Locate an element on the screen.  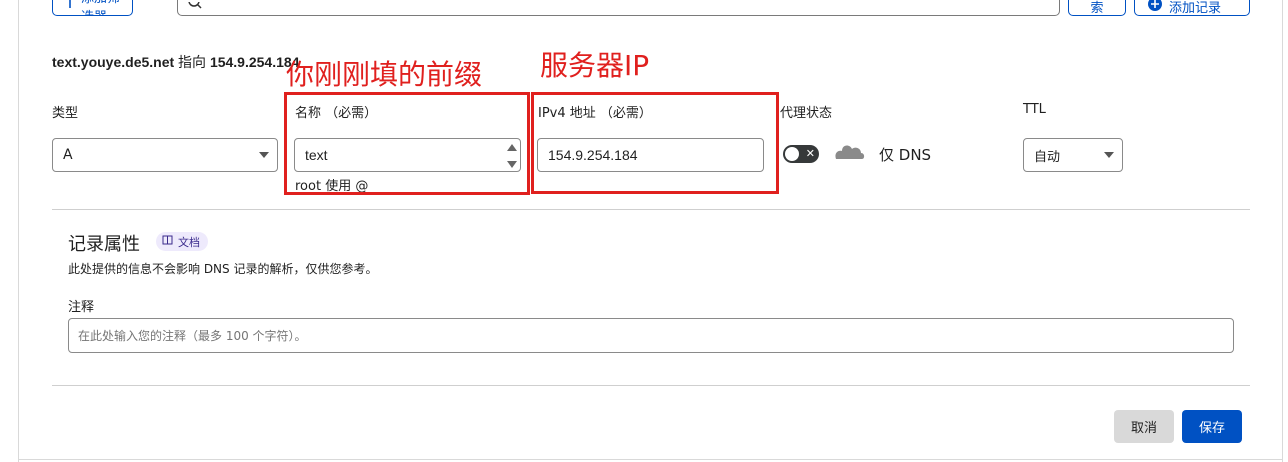
comment-label: 注释 is located at coordinates (81, 307).